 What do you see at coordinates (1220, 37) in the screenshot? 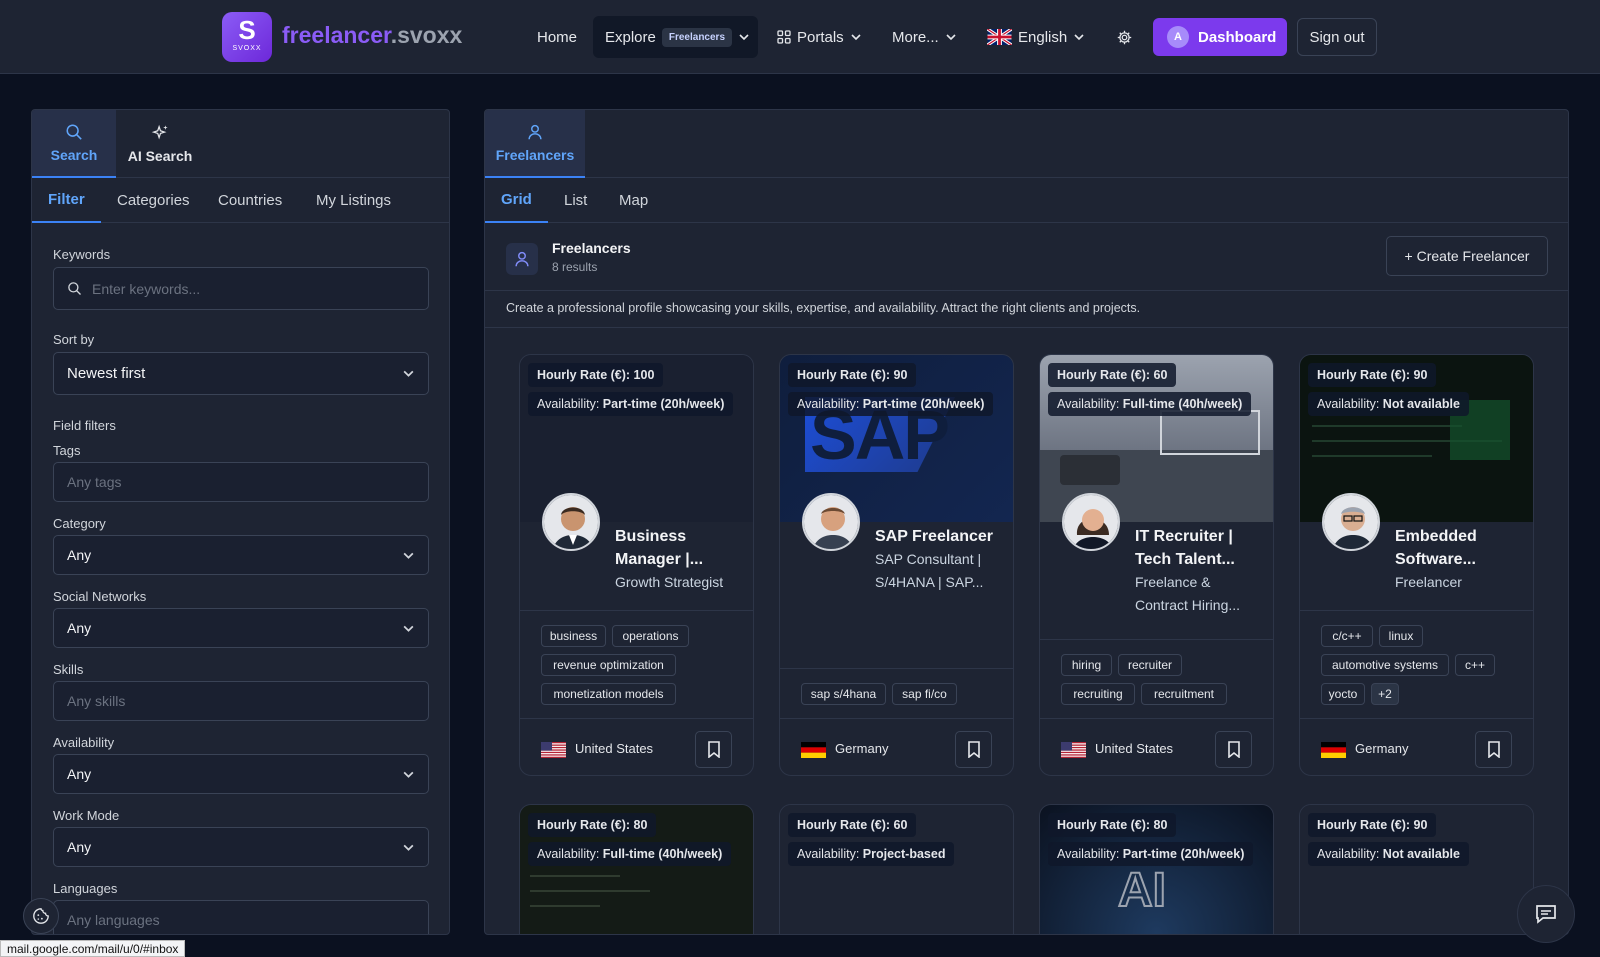
I see `dashboard-button: A Dashboard` at bounding box center [1220, 37].